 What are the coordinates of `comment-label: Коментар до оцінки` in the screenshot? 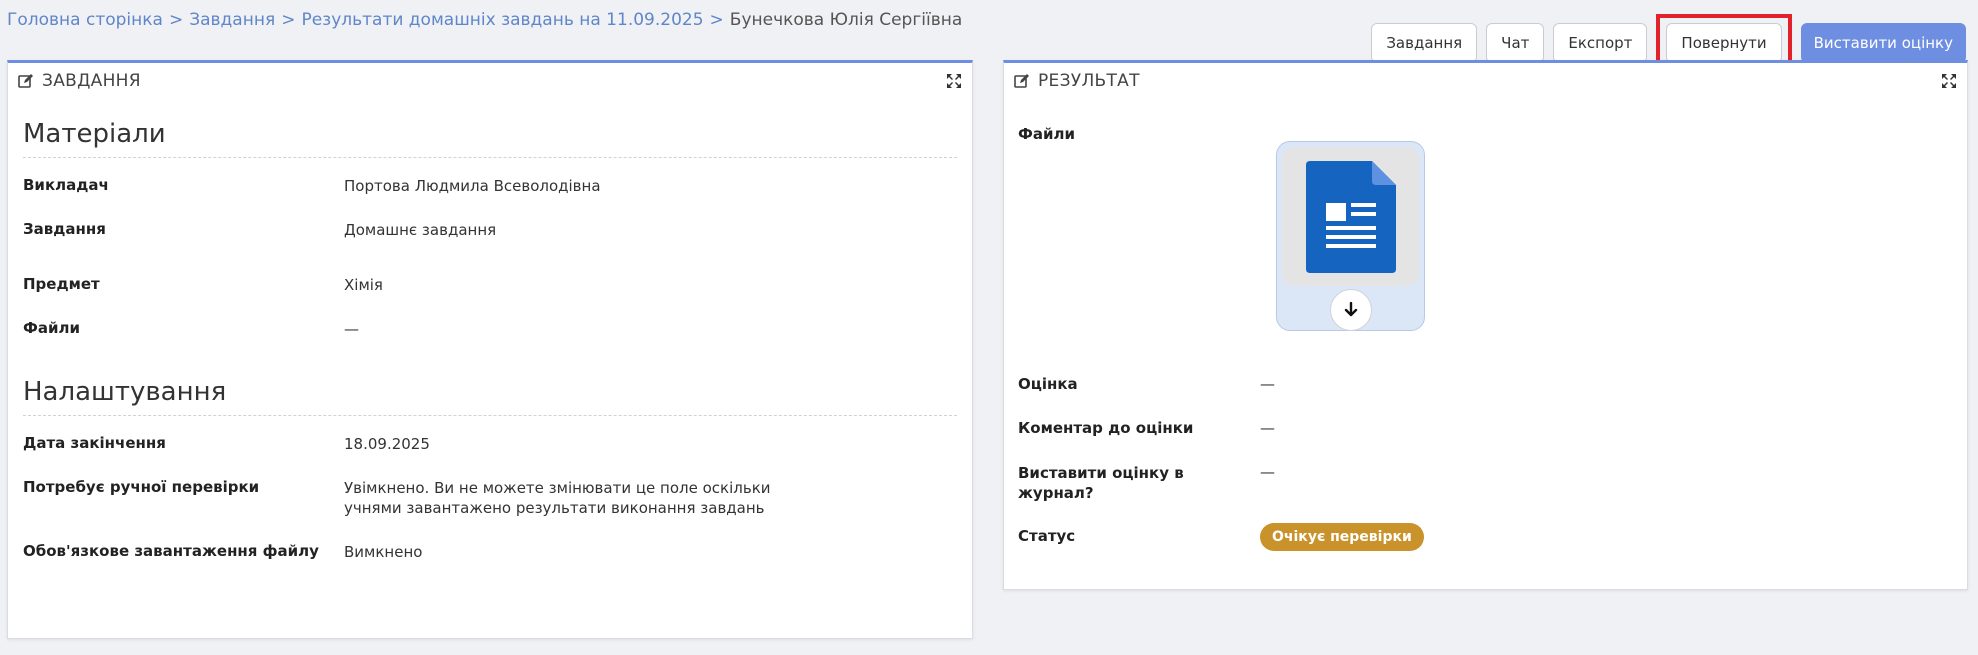 It's located at (1106, 428).